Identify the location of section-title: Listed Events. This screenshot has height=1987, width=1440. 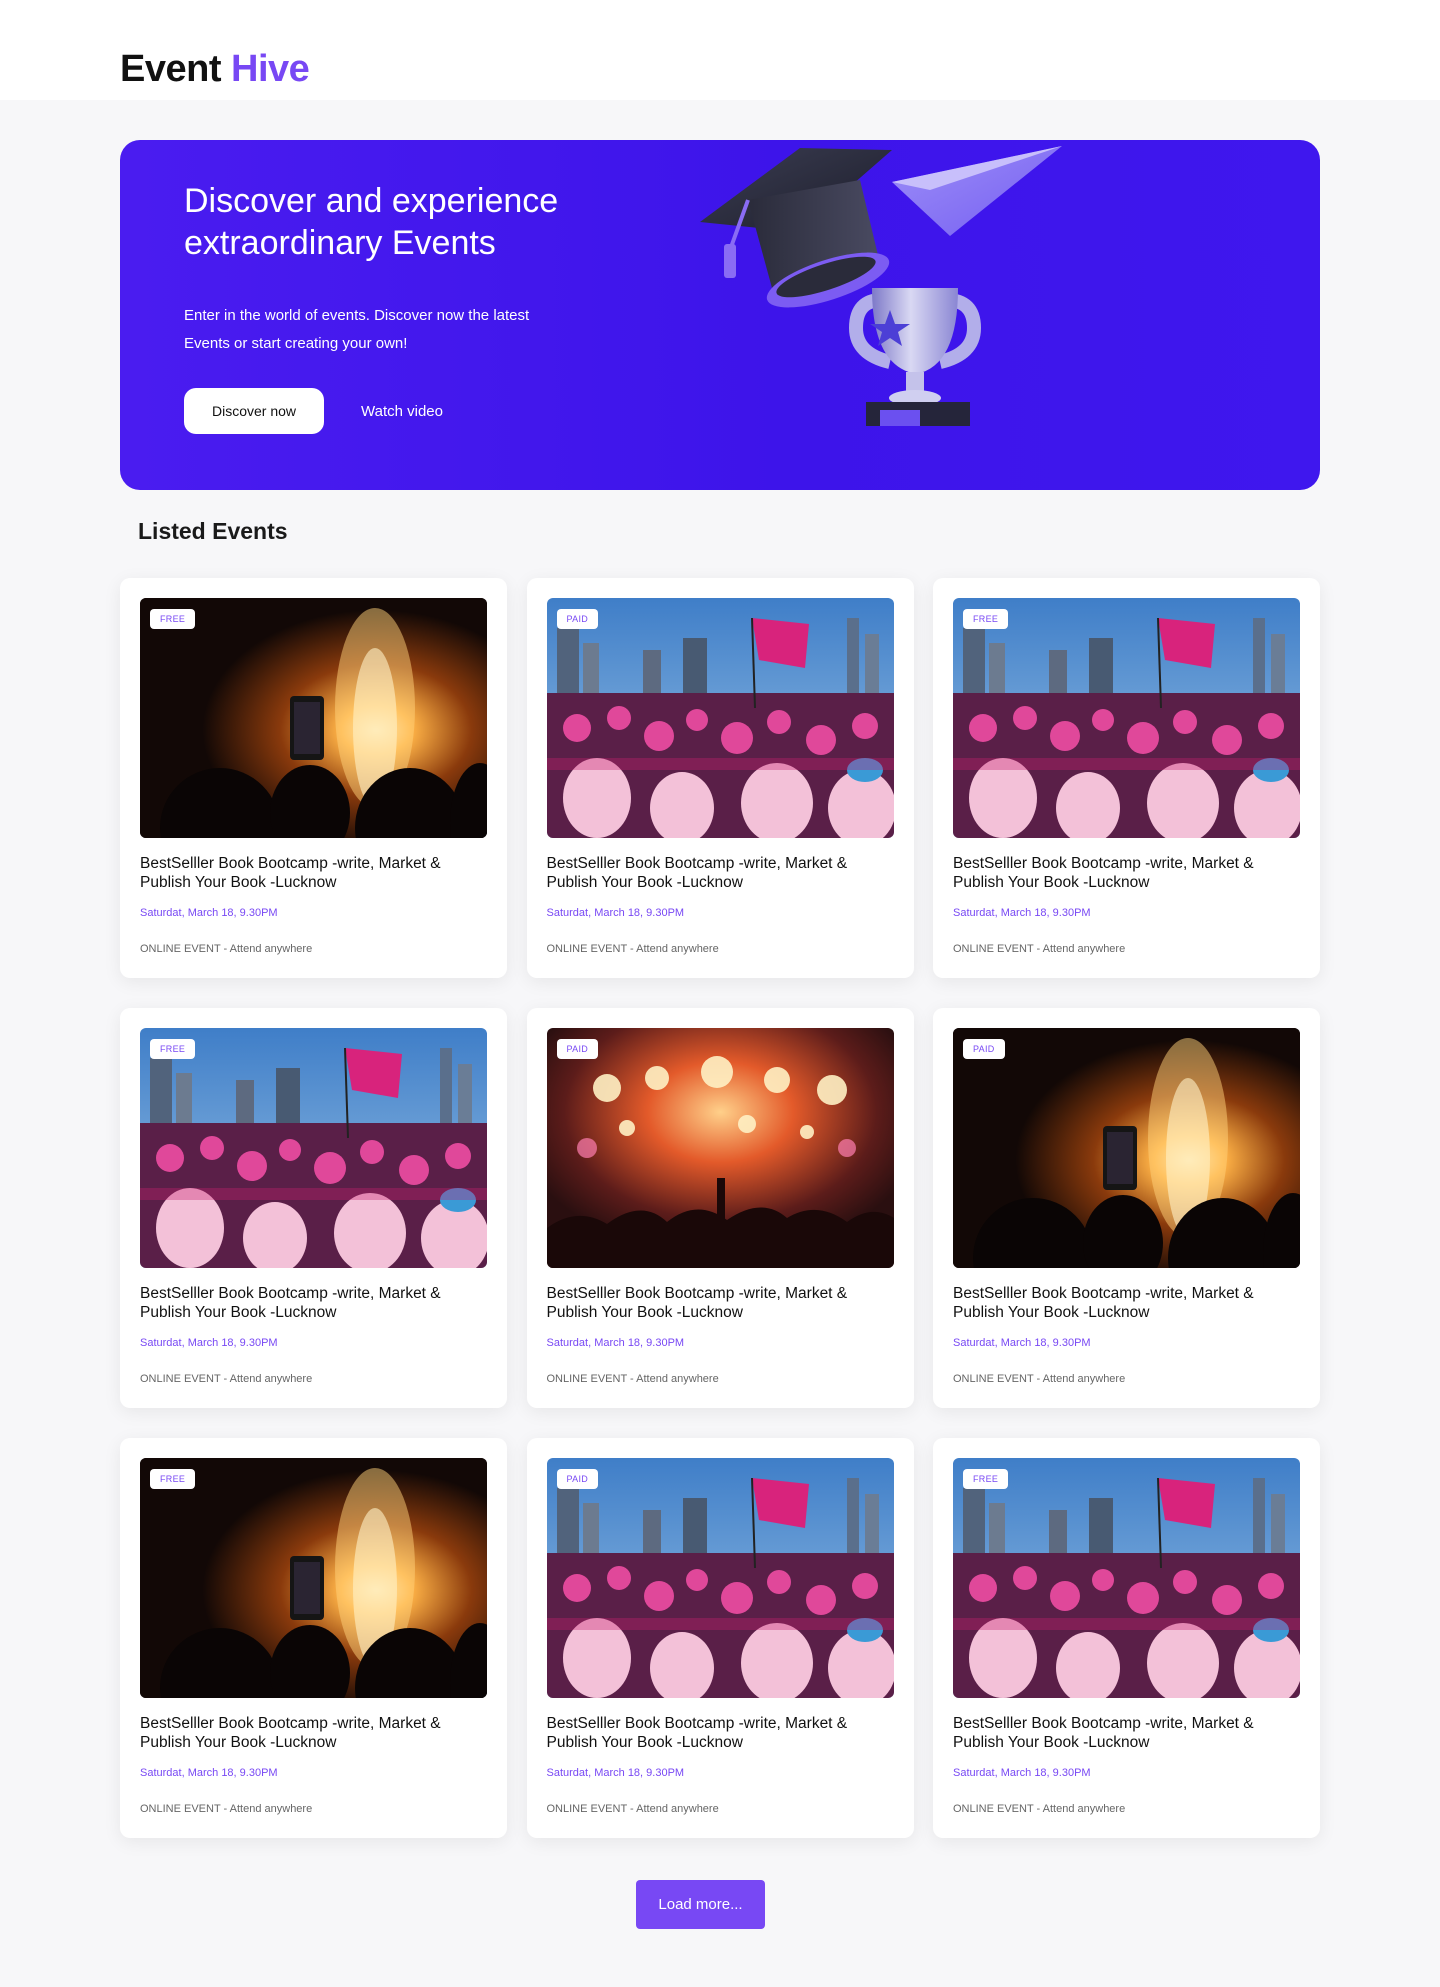
(213, 531).